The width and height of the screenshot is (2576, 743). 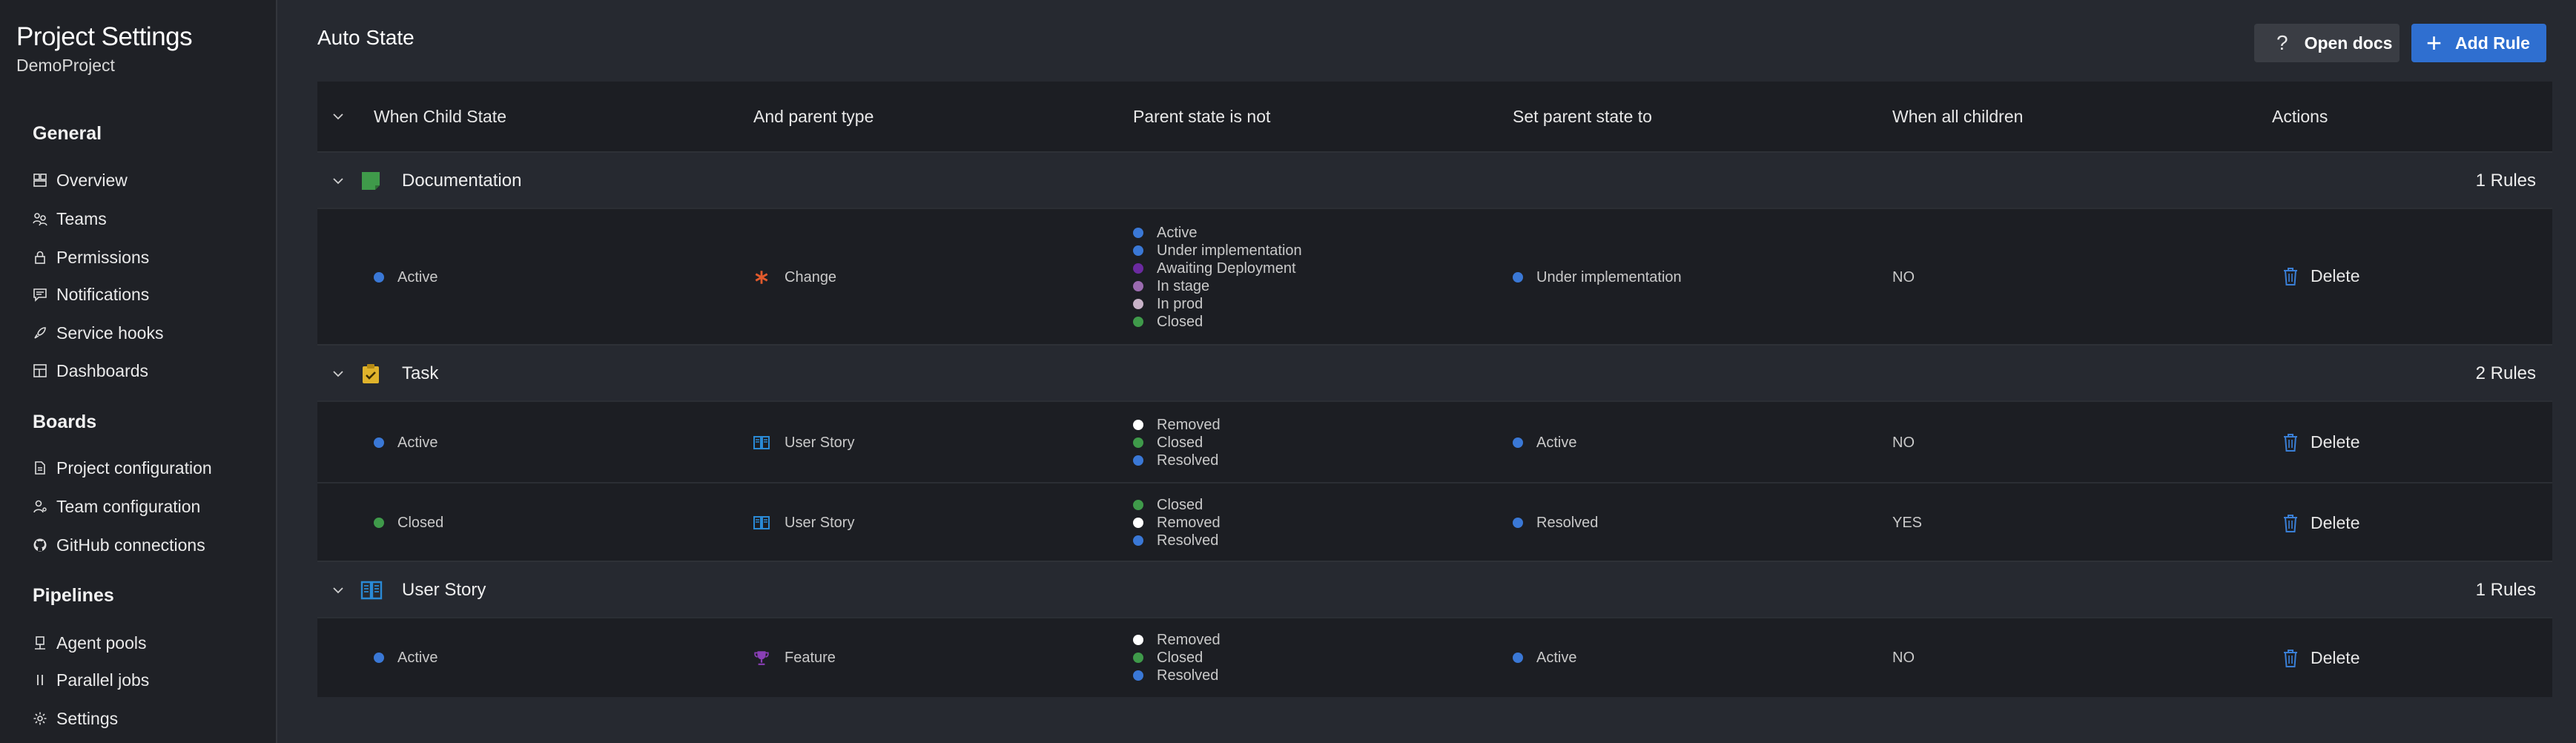 What do you see at coordinates (366, 37) in the screenshot?
I see `page-title: Auto State` at bounding box center [366, 37].